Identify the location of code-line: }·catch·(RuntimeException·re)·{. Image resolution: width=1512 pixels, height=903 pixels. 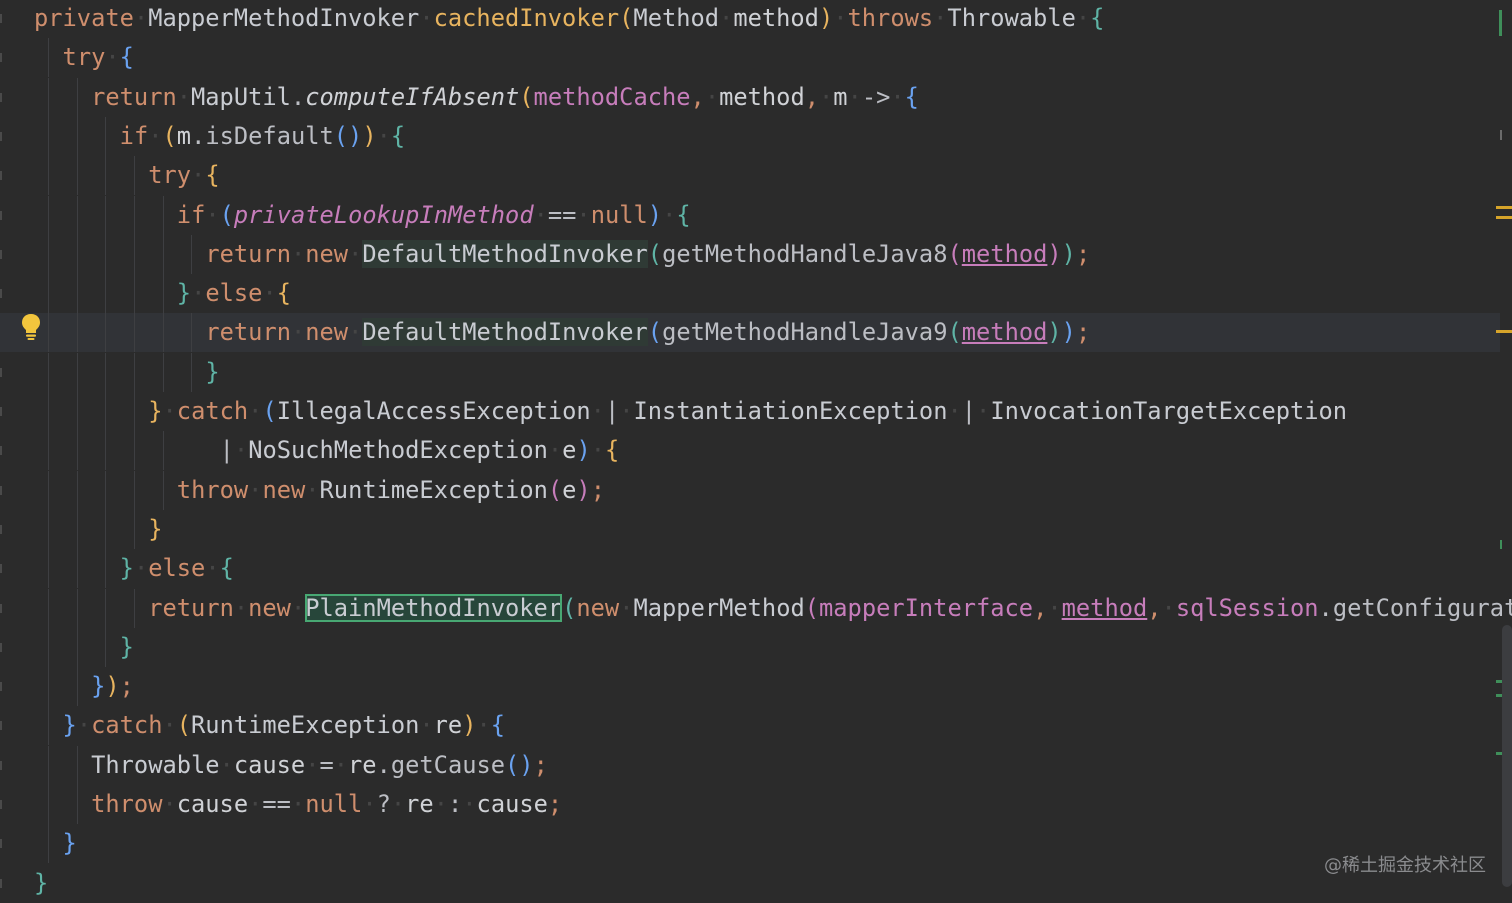
(750, 726).